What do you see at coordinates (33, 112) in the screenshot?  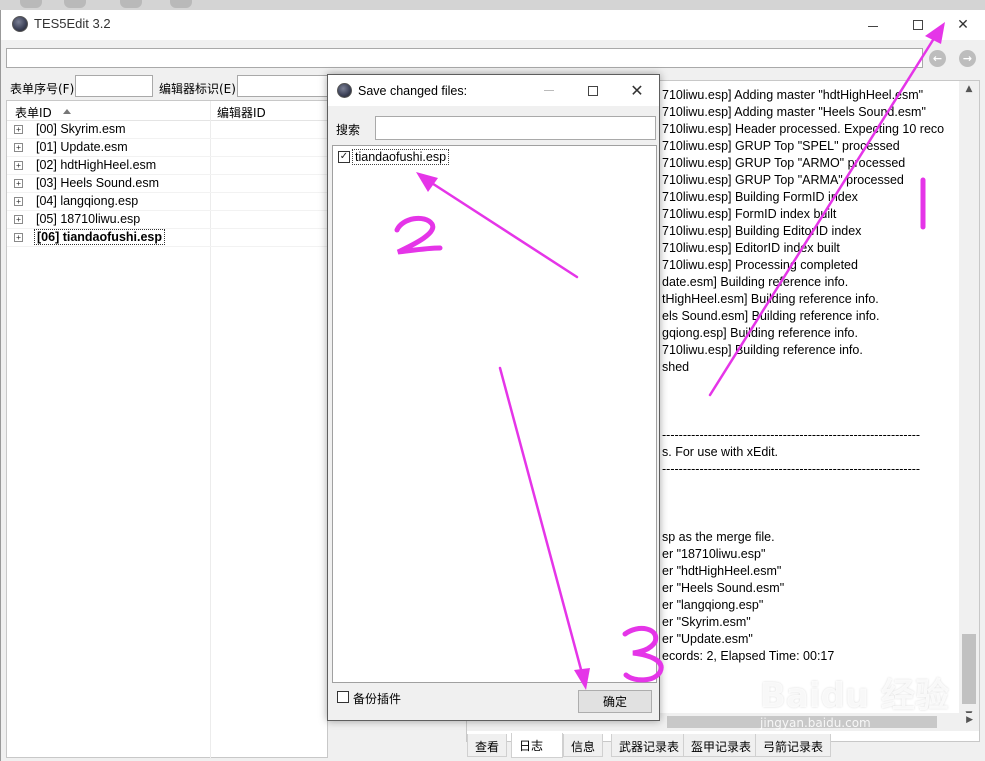 I see `column-form-id: 表单ID` at bounding box center [33, 112].